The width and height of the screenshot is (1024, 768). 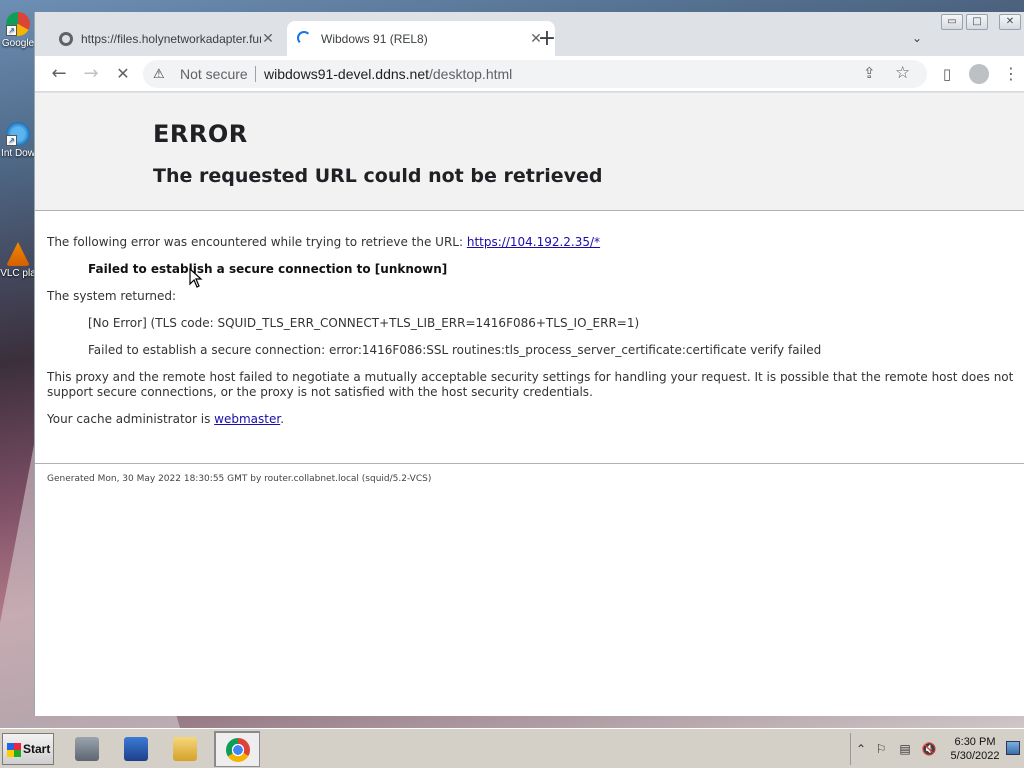 I want to click on tab-files-holynetworkadapter: https://files.holynetworkadapter.fun ✕, so click(x=165, y=38).